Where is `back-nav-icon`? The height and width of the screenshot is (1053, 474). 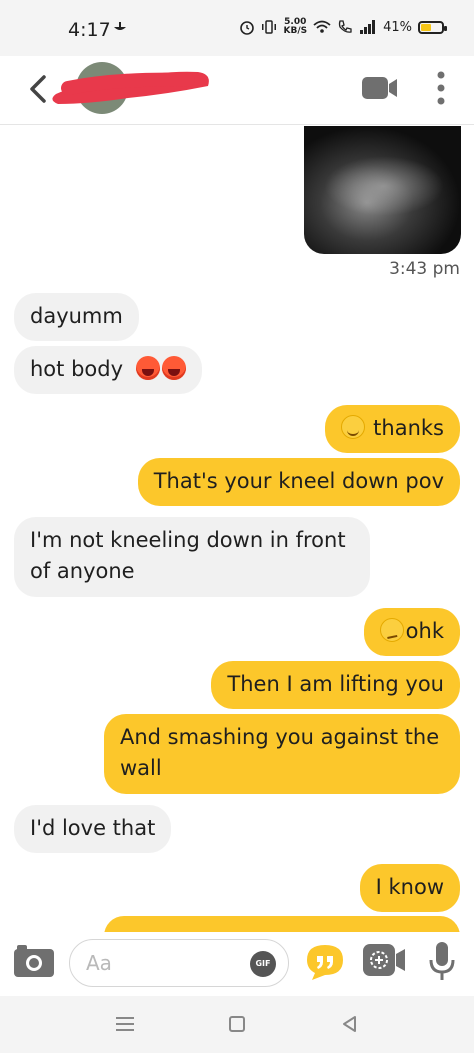 back-nav-icon is located at coordinates (349, 1024).